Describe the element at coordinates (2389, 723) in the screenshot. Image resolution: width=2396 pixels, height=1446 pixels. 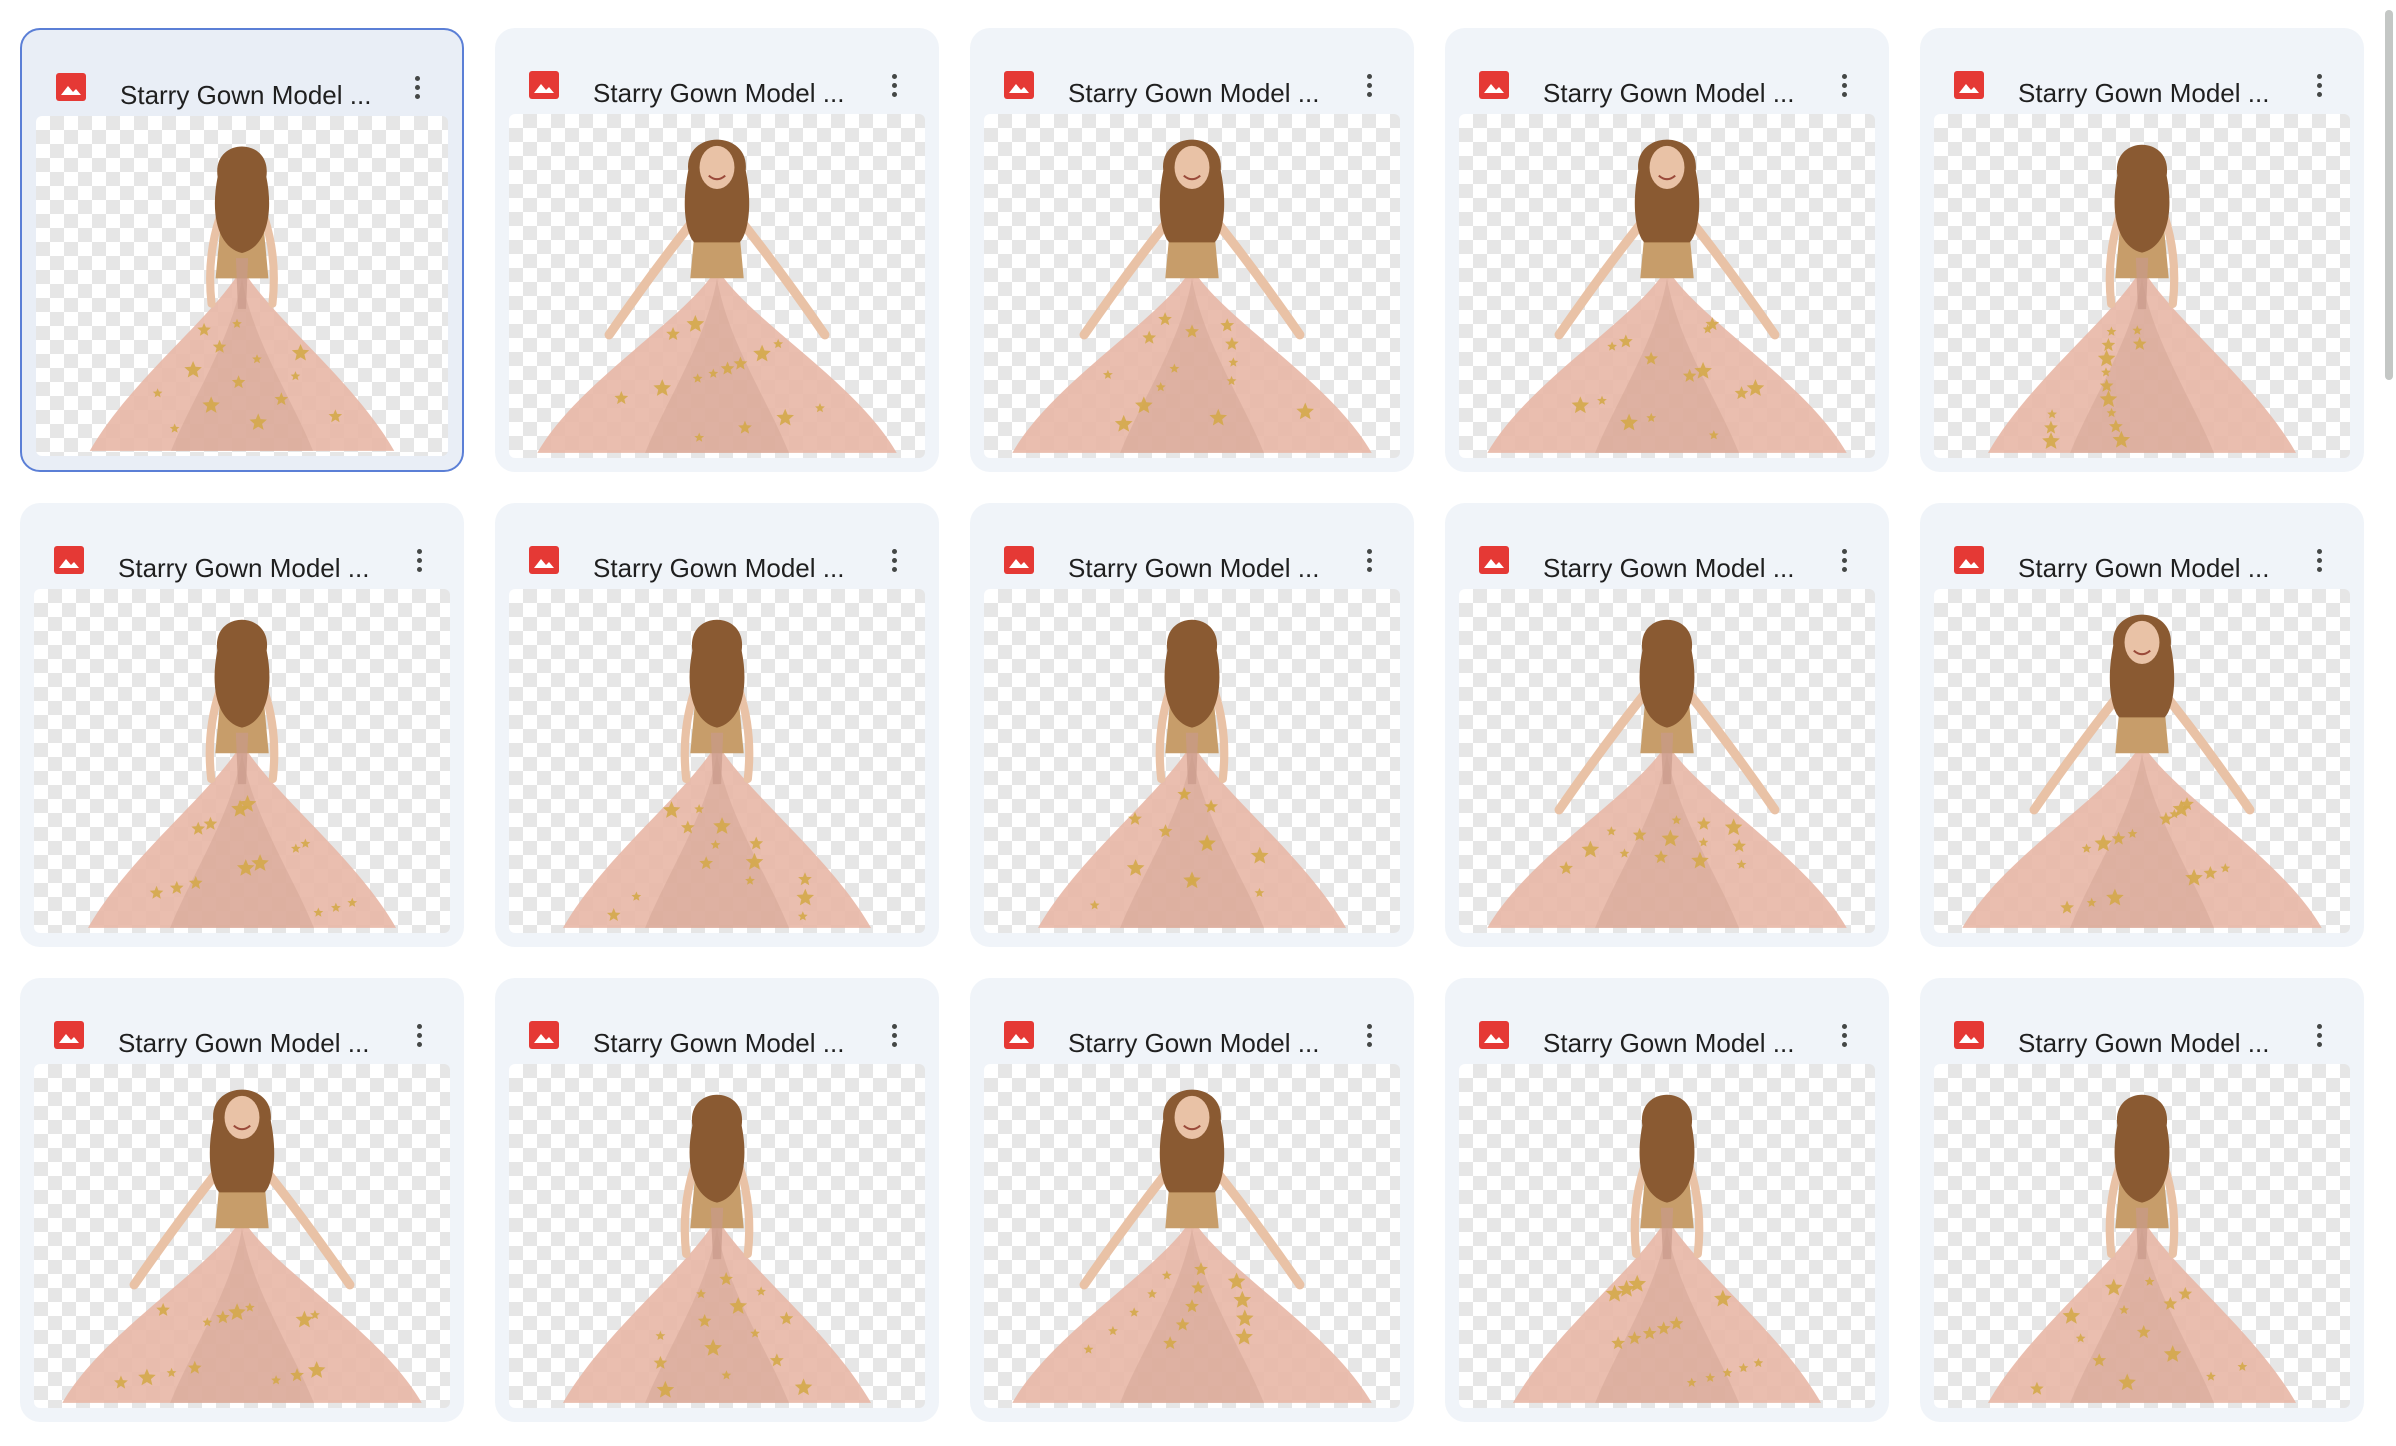
I see `vertical-scrollbar` at that location.